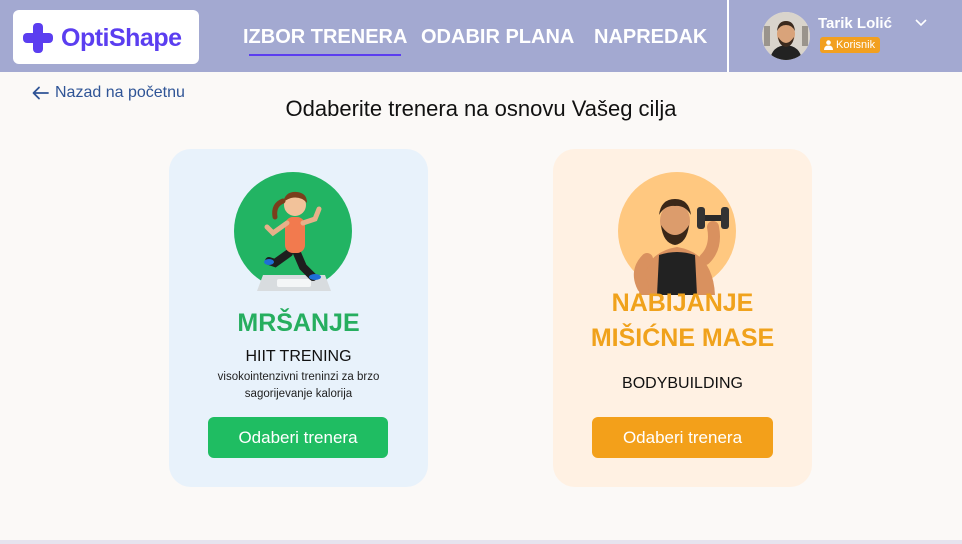 This screenshot has height=544, width=962. Describe the element at coordinates (298, 356) in the screenshot. I see `card-subtitle: HIIT TRENING` at that location.